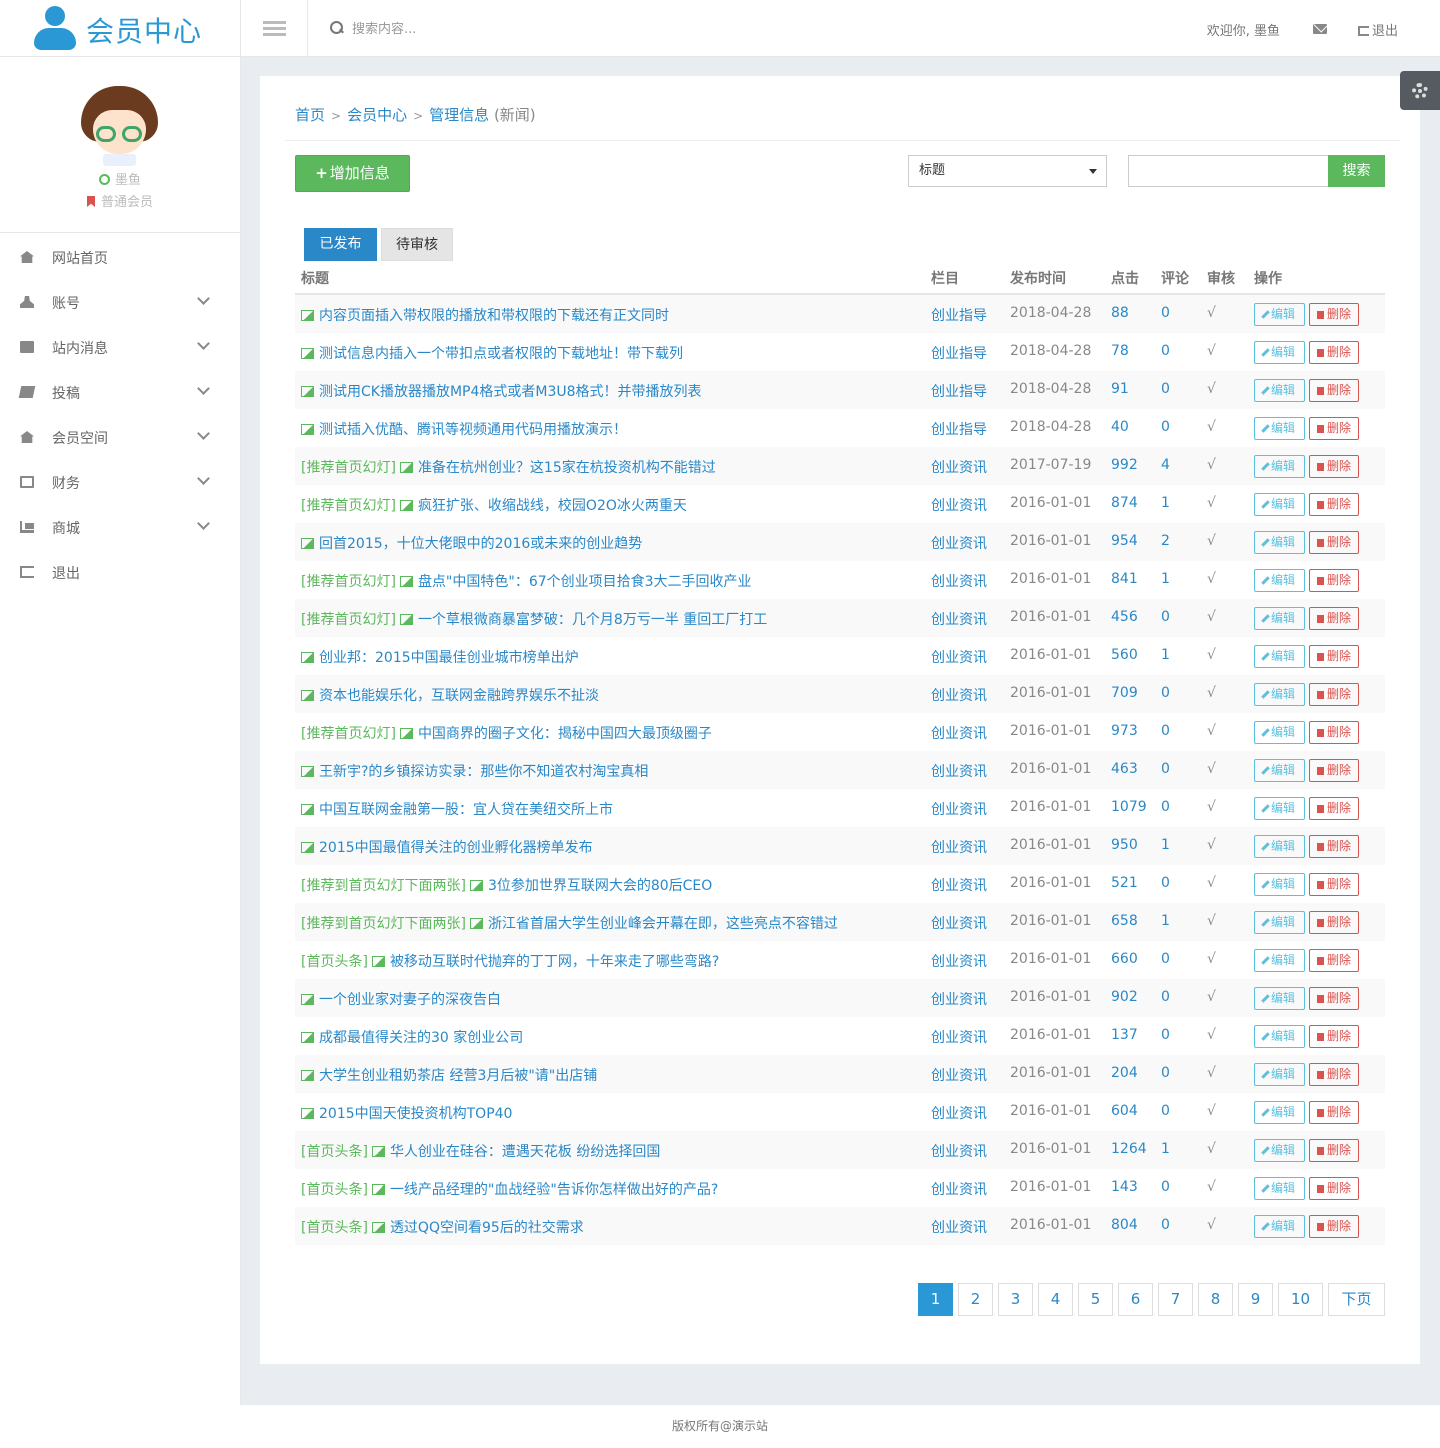  What do you see at coordinates (474, 771) in the screenshot?
I see `row-title-link: 王新宇?的乡镇探访实录：那些你不知道农村淘宝真相` at bounding box center [474, 771].